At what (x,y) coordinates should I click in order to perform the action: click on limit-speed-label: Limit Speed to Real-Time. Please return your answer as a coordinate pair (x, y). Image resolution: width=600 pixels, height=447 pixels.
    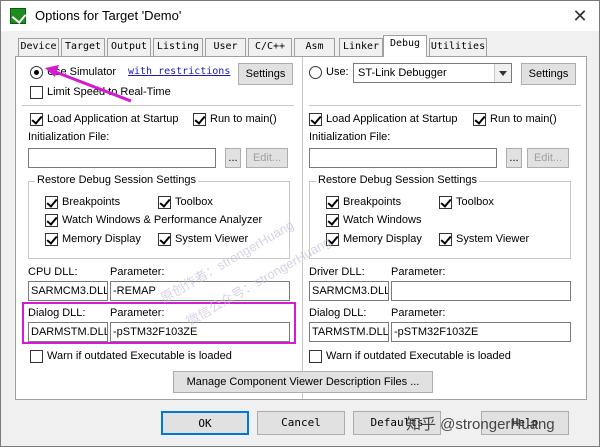
    Looking at the image, I should click on (109, 92).